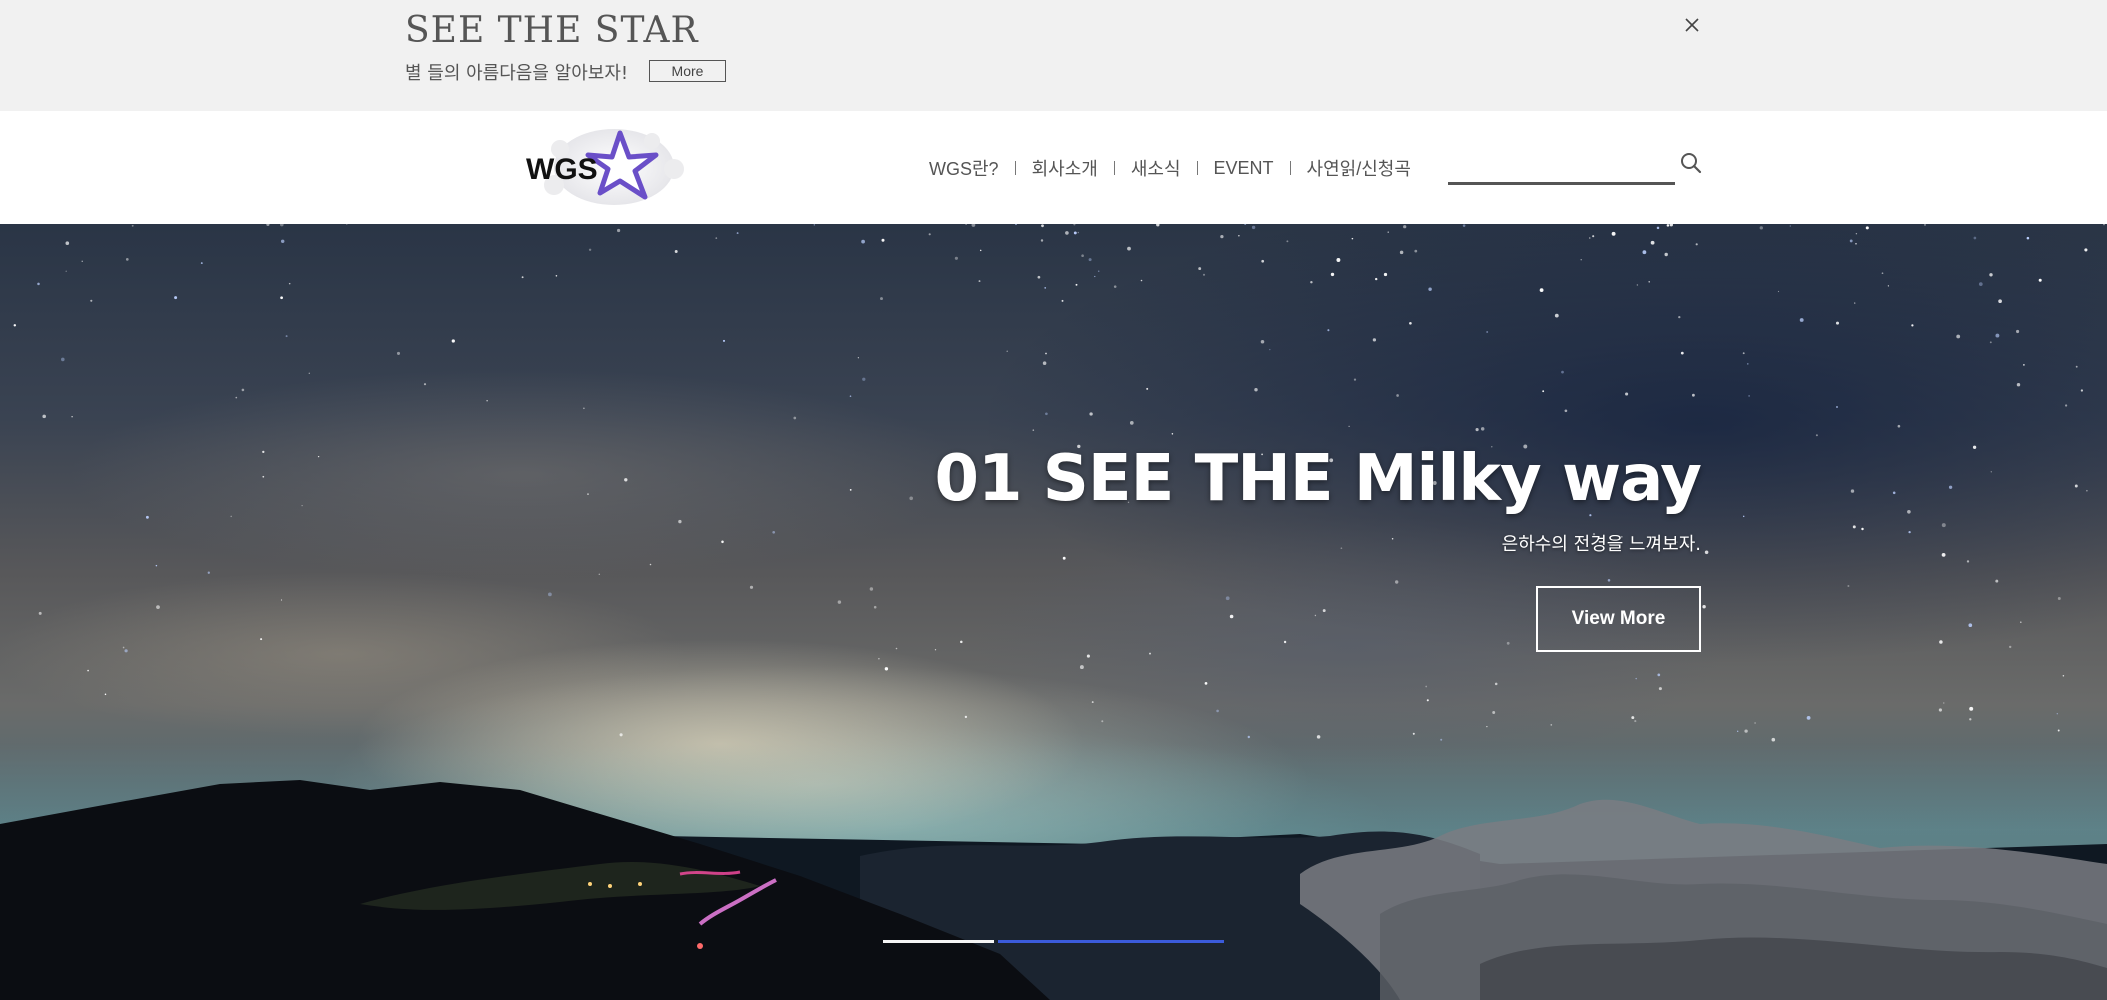 This screenshot has width=2107, height=1000. Describe the element at coordinates (1156, 168) in the screenshot. I see `nav-item-news: 새소식` at that location.